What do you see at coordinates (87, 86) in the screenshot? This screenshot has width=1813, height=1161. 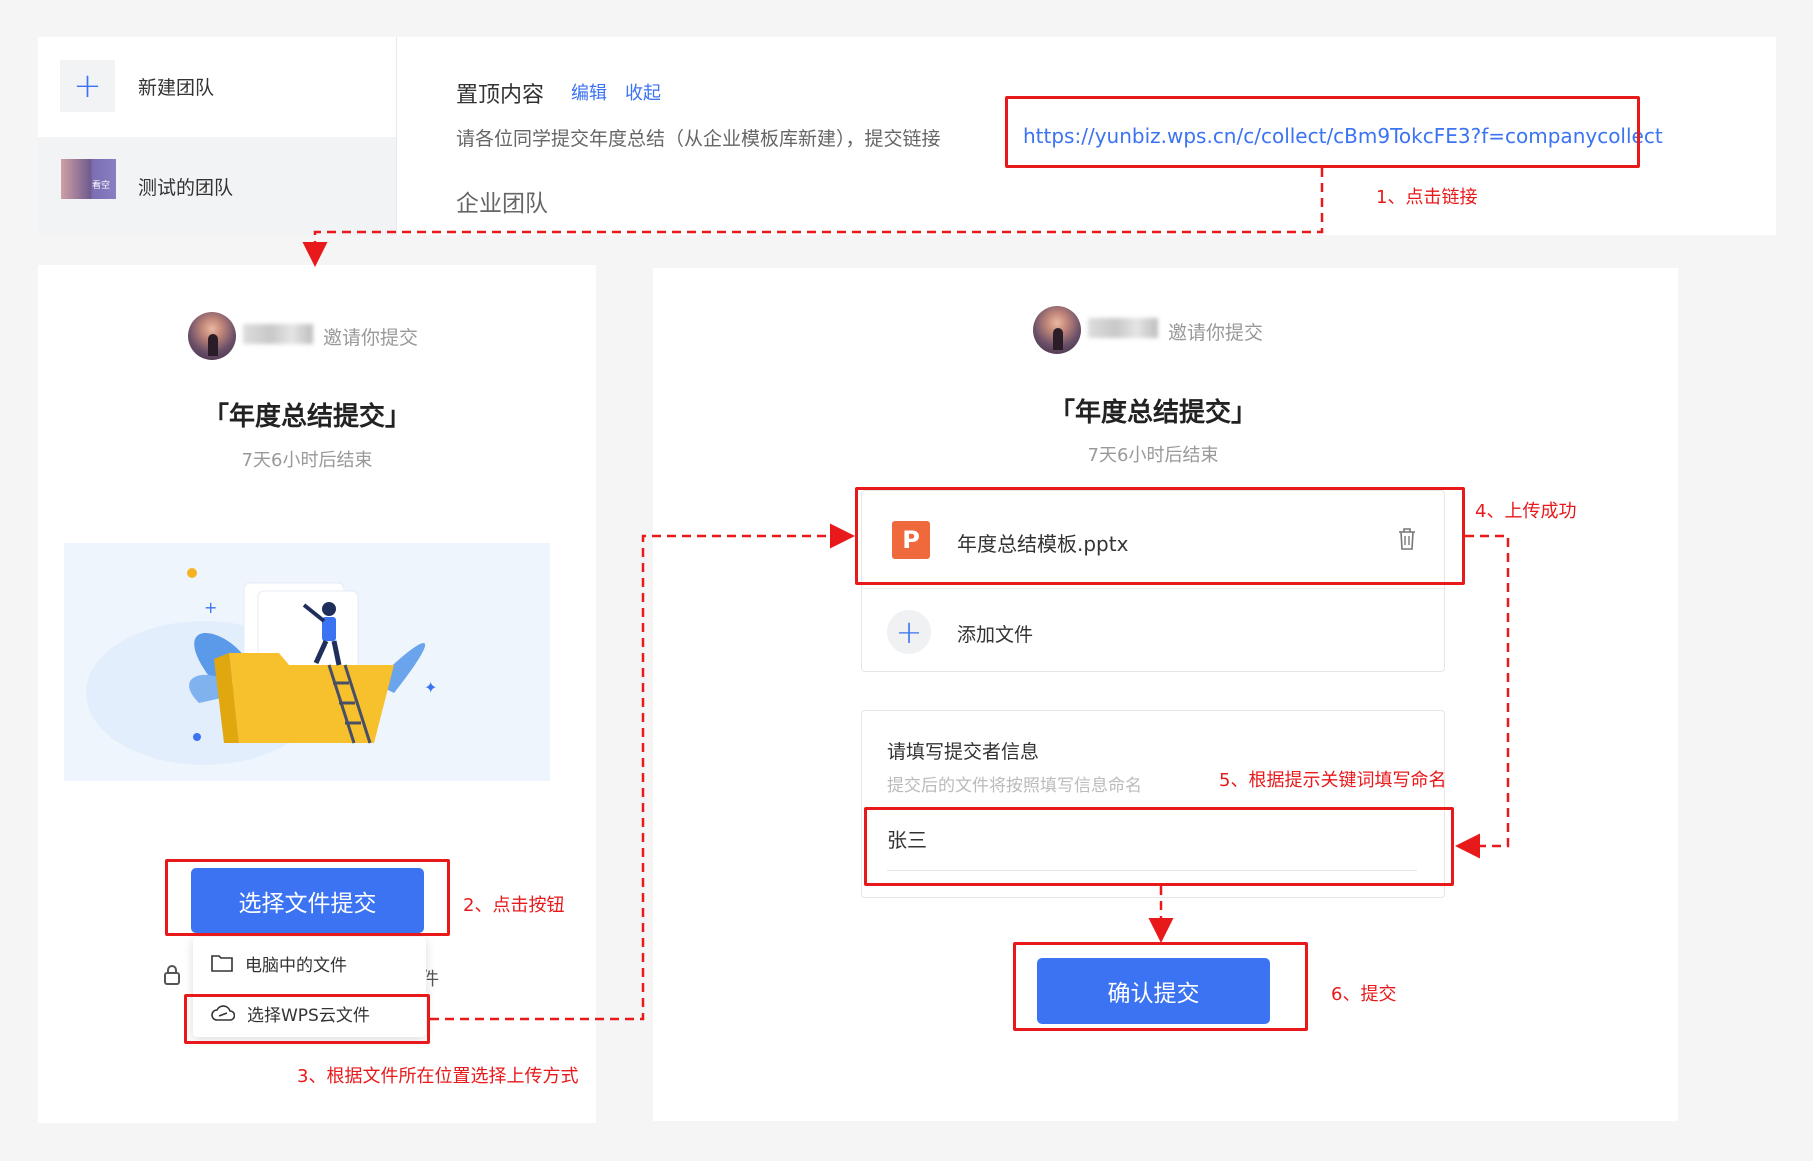 I see `plus-icon: +` at bounding box center [87, 86].